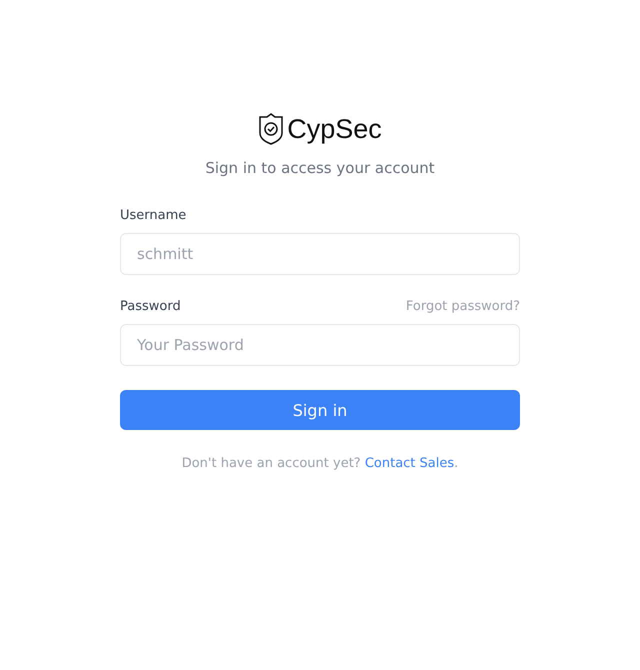  I want to click on footer-text: Don't have an account yet? Contact Sales., so click(320, 463).